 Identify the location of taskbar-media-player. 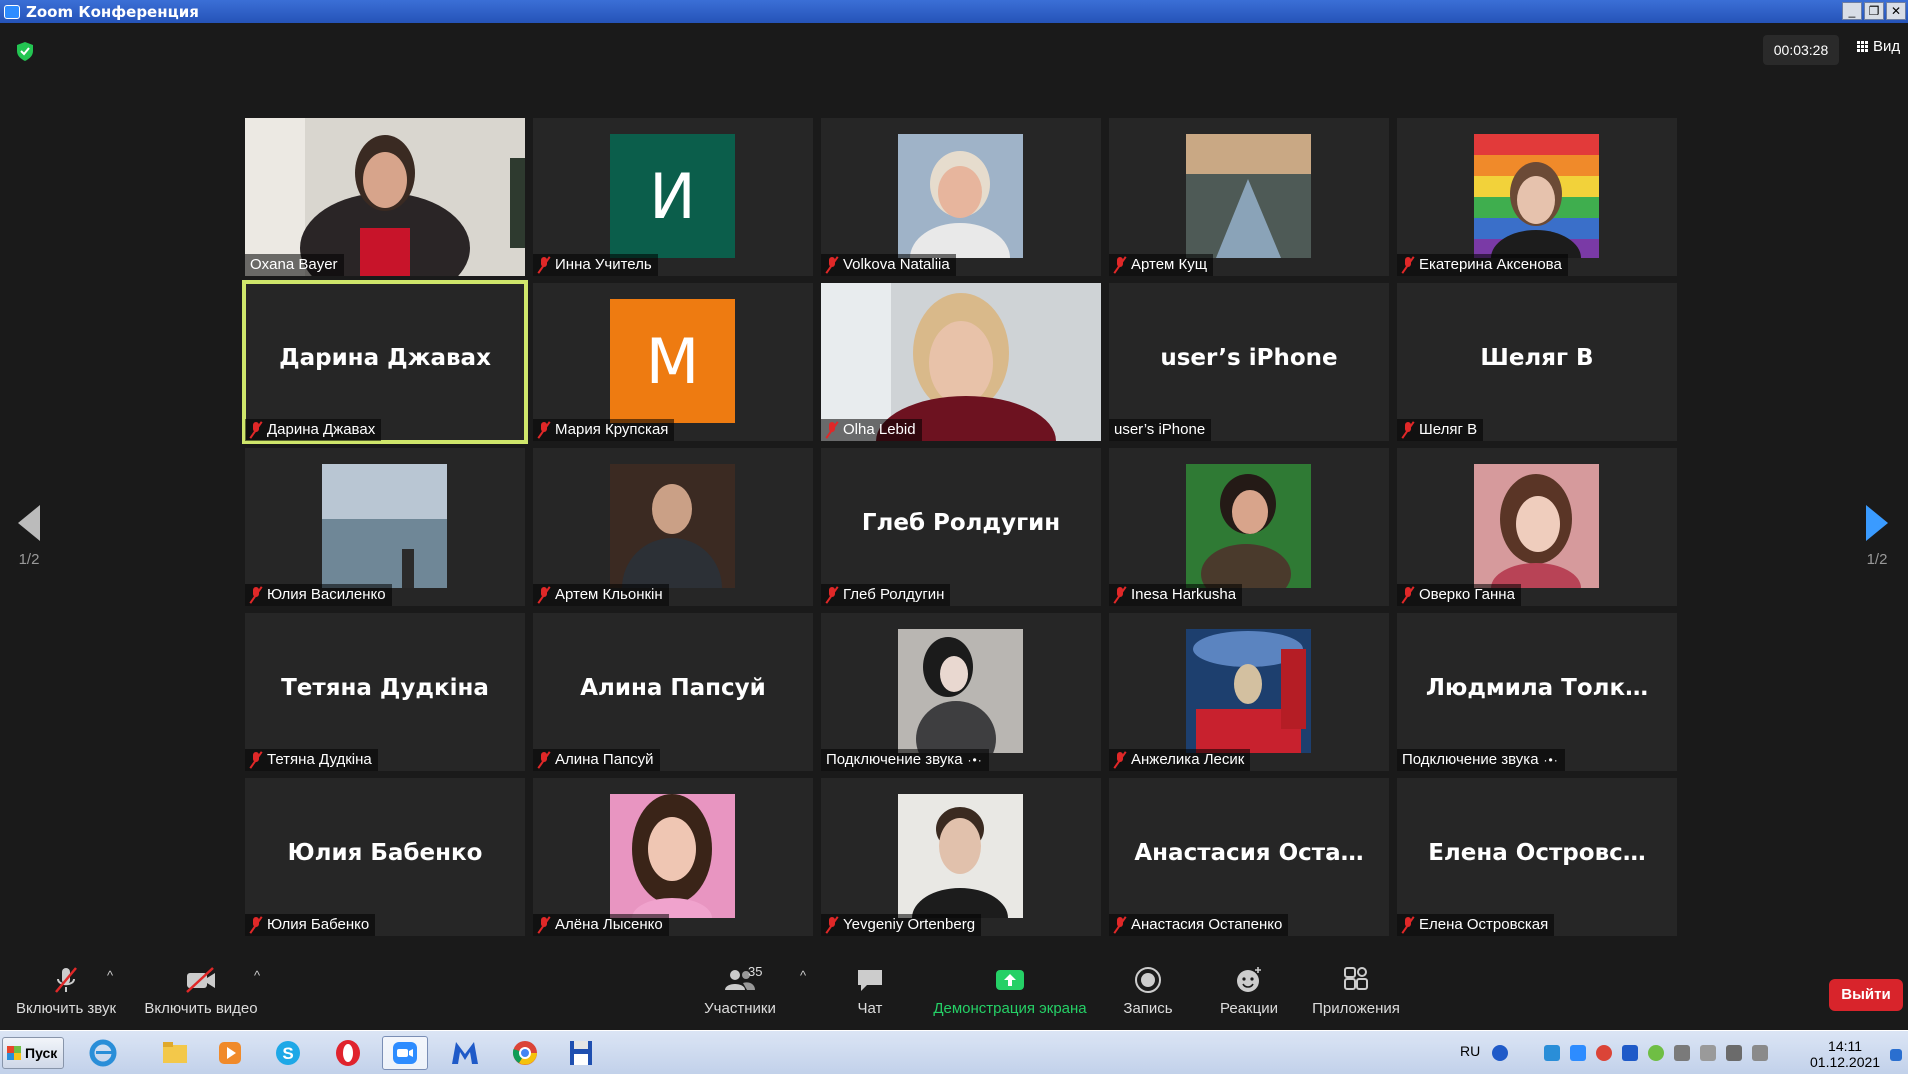
(230, 1053).